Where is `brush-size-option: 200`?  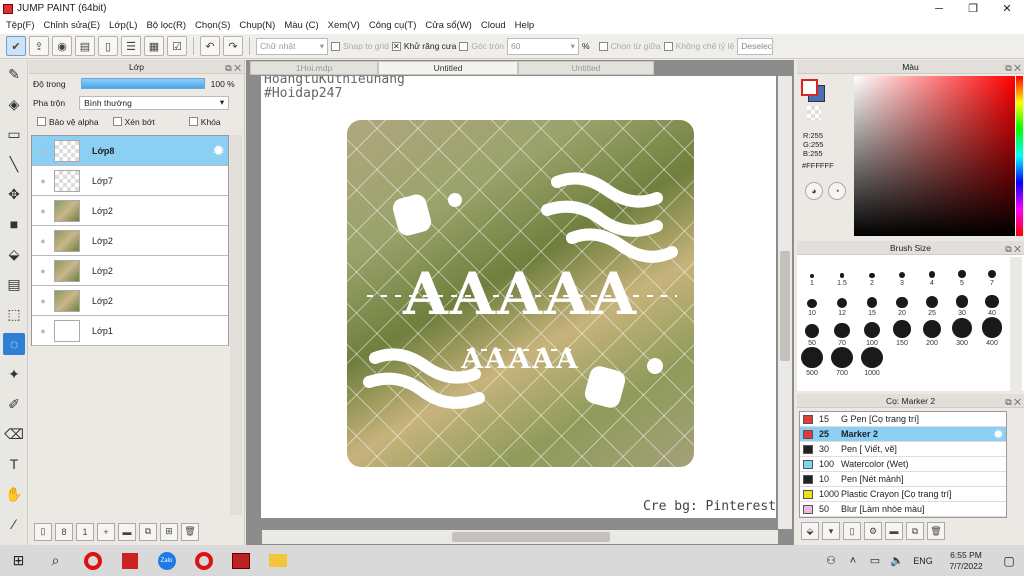 brush-size-option: 200 is located at coordinates (932, 332).